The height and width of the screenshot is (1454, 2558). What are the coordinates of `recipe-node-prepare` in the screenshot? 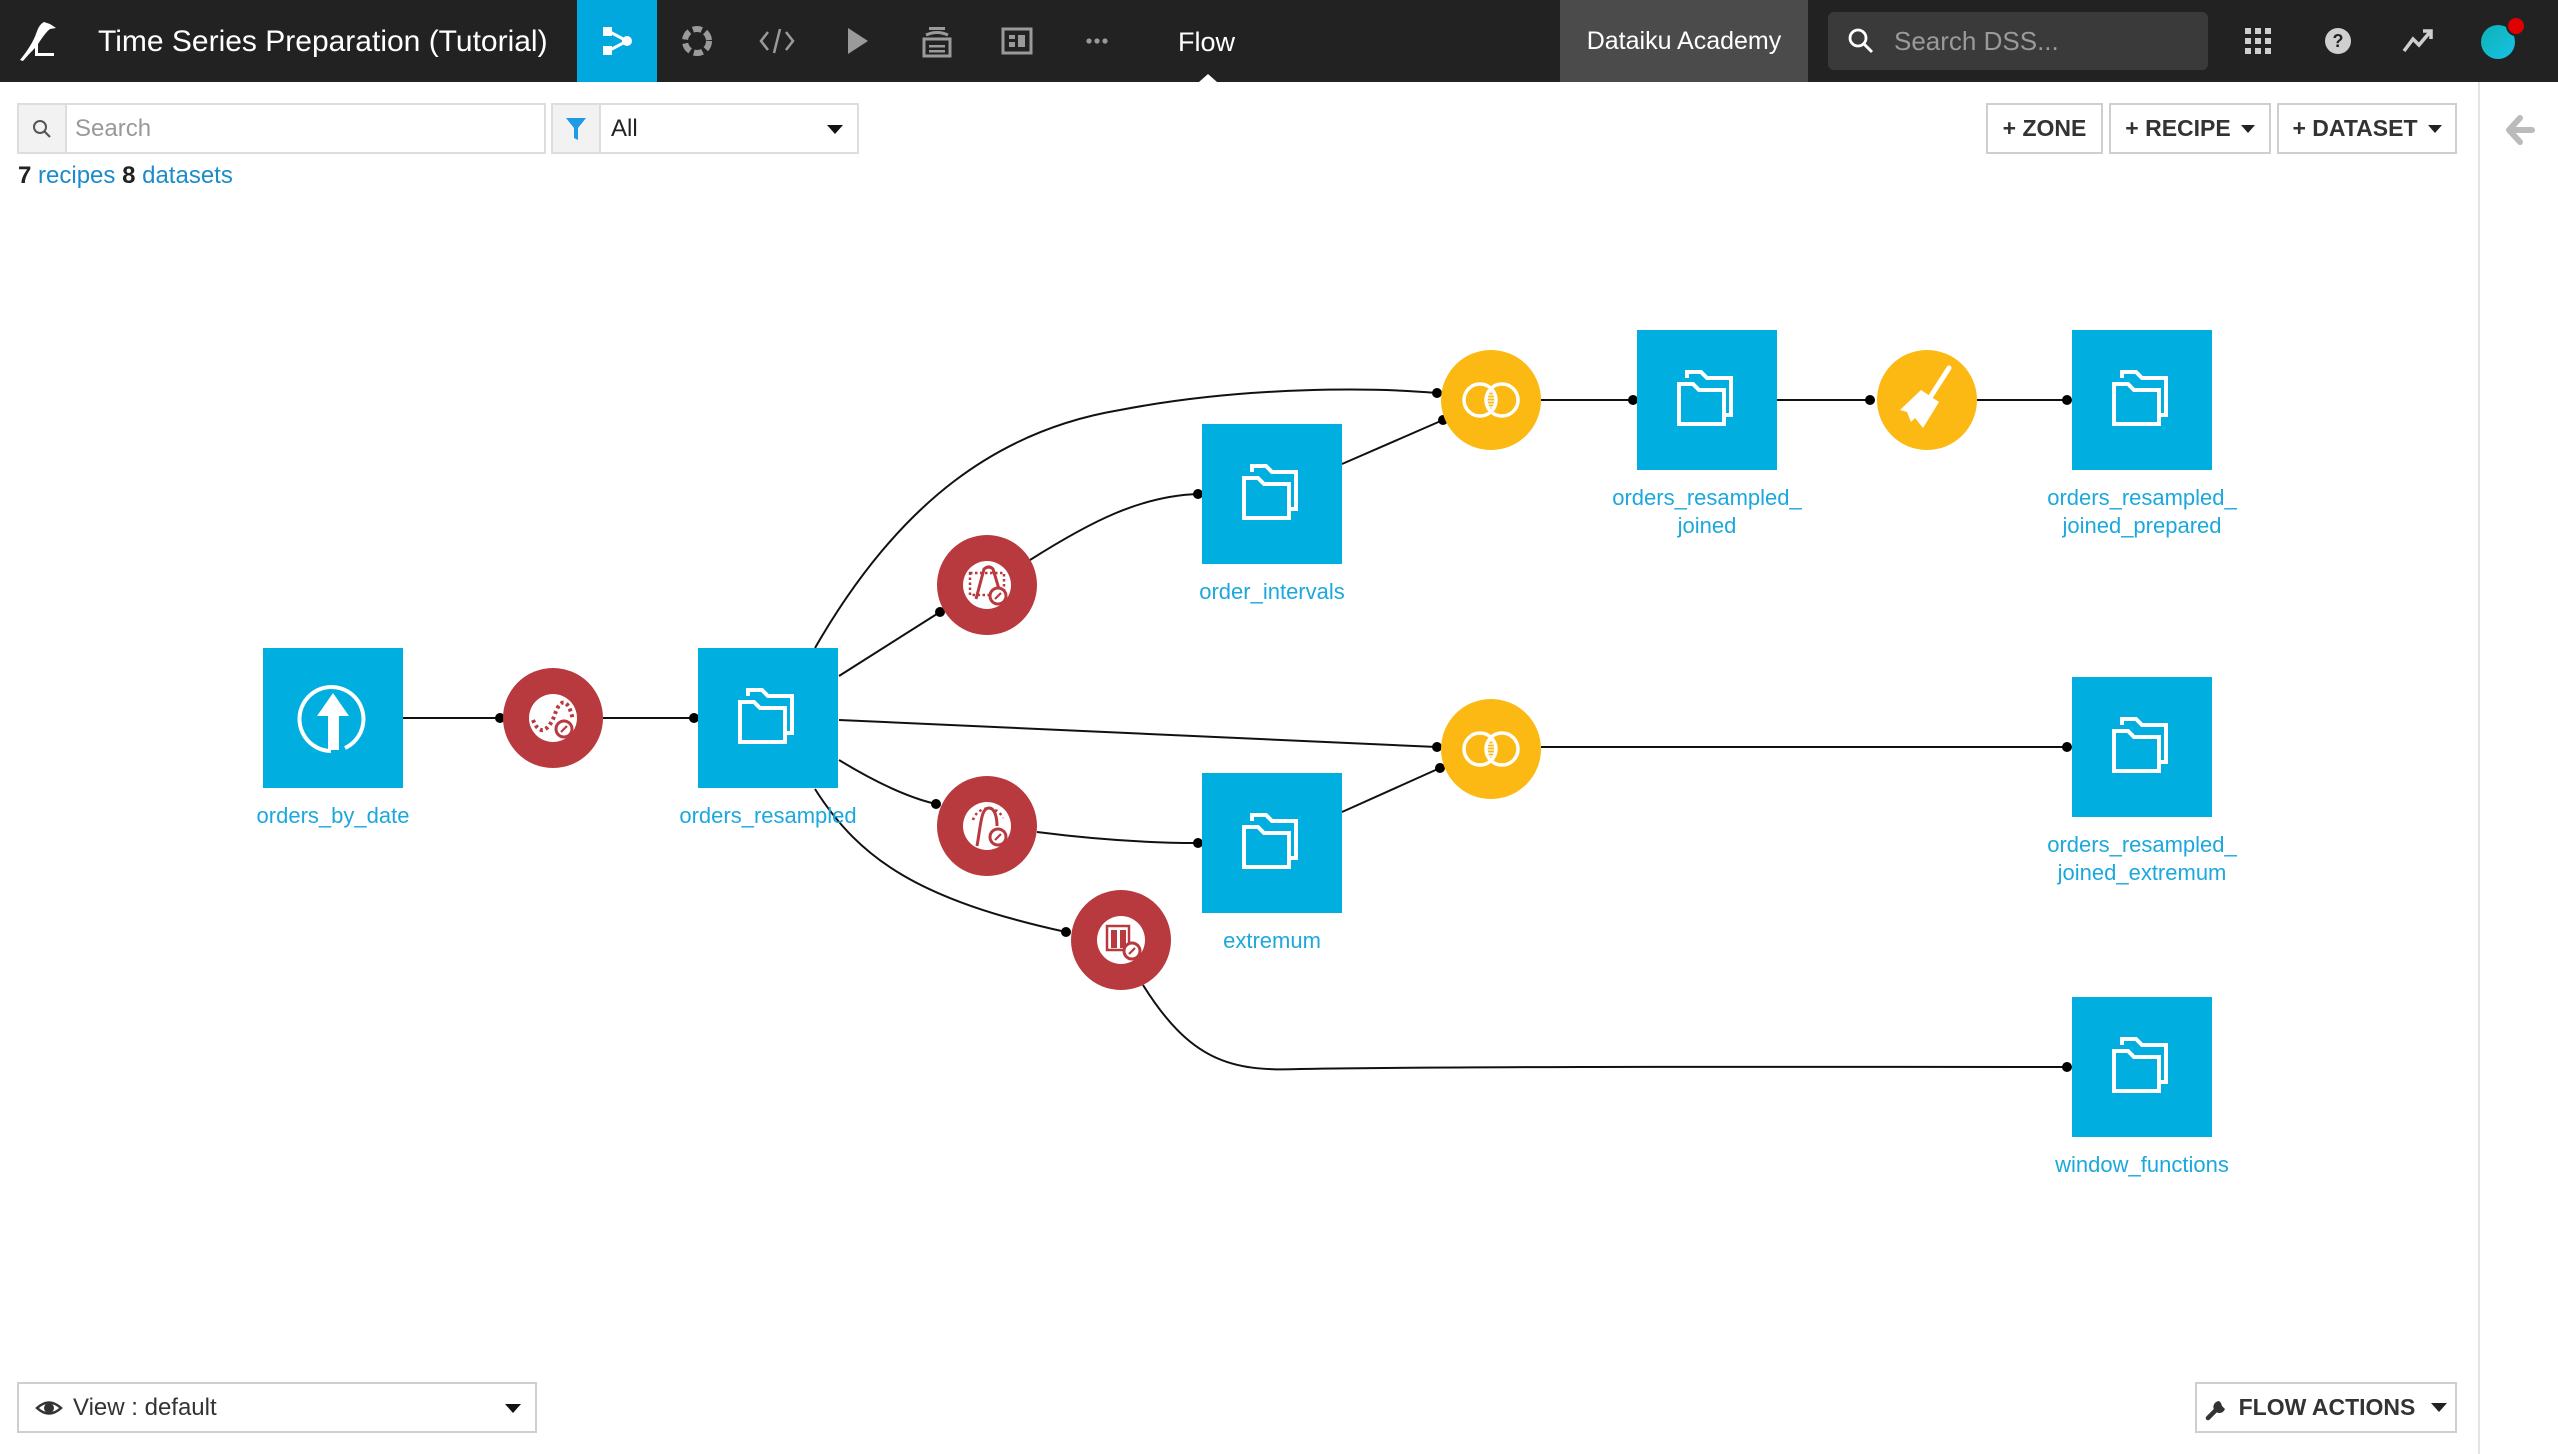 It's located at (1927, 400).